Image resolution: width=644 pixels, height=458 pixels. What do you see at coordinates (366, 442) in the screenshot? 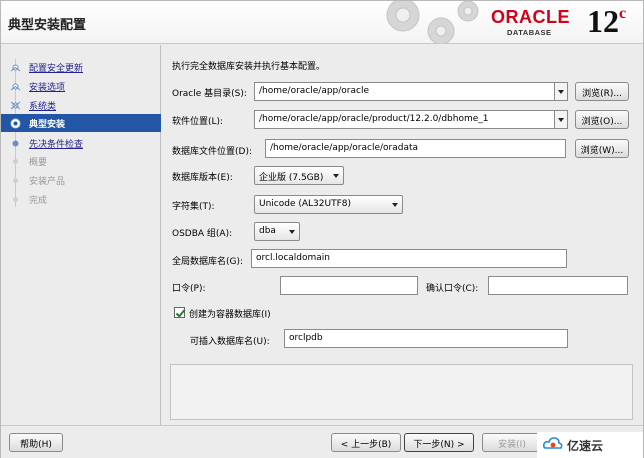
I see `back-button: < 上一步(B)` at bounding box center [366, 442].